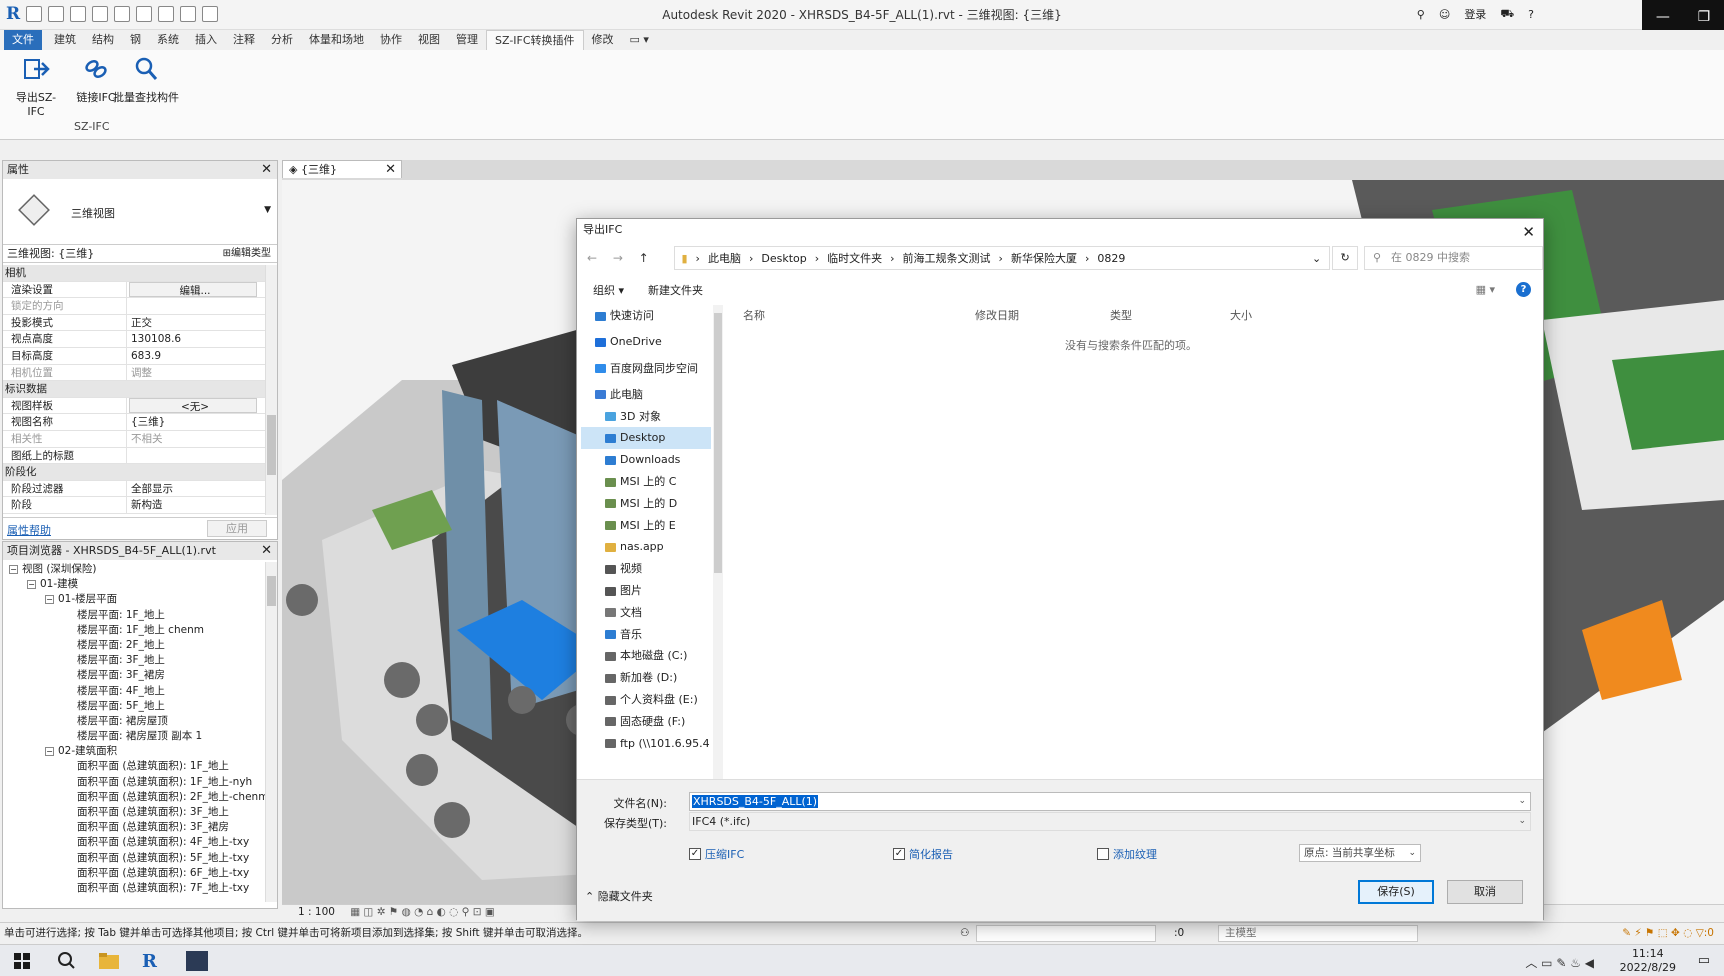  What do you see at coordinates (316, 912) in the screenshot?
I see `view-scale: 1 : 100` at bounding box center [316, 912].